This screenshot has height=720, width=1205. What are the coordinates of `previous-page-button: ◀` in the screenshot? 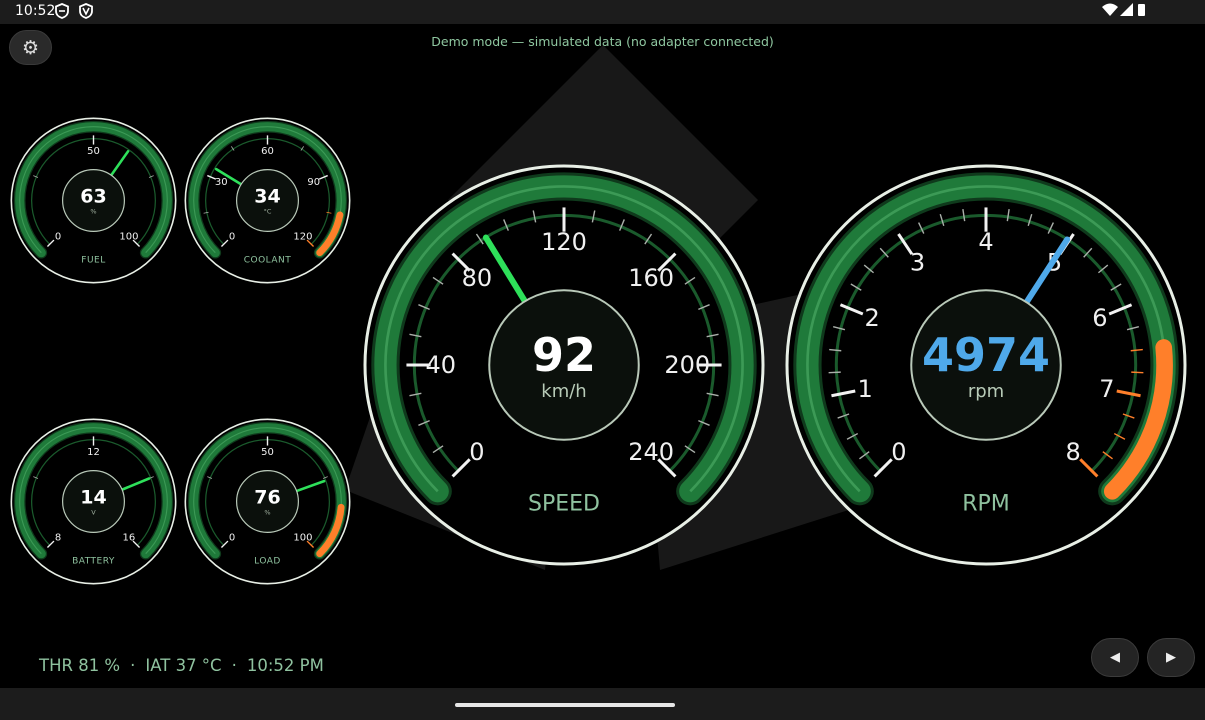 It's located at (1115, 657).